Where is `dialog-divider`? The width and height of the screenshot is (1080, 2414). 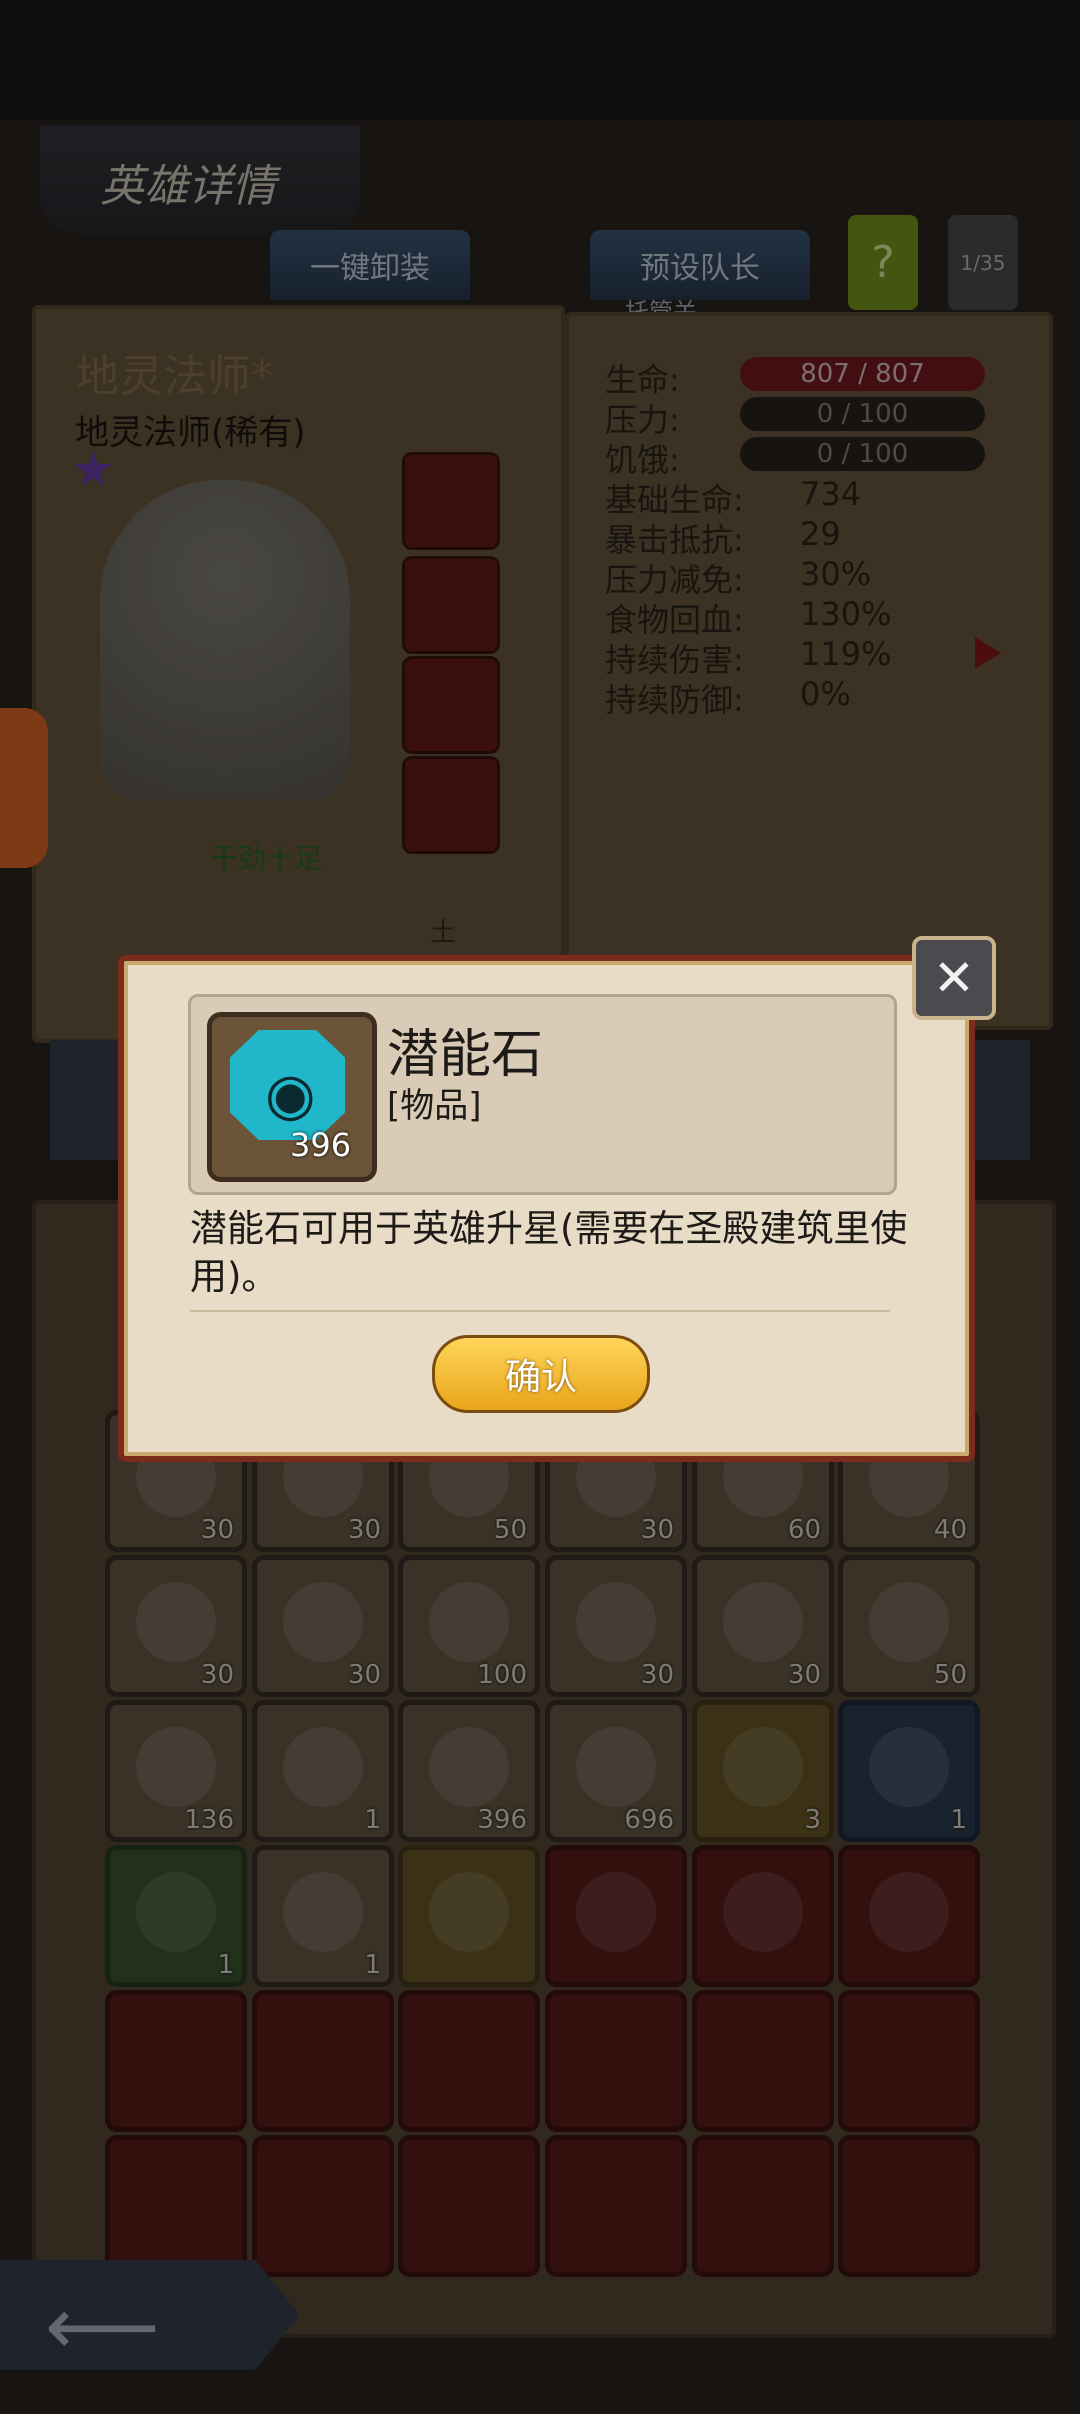
dialog-divider is located at coordinates (540, 1311).